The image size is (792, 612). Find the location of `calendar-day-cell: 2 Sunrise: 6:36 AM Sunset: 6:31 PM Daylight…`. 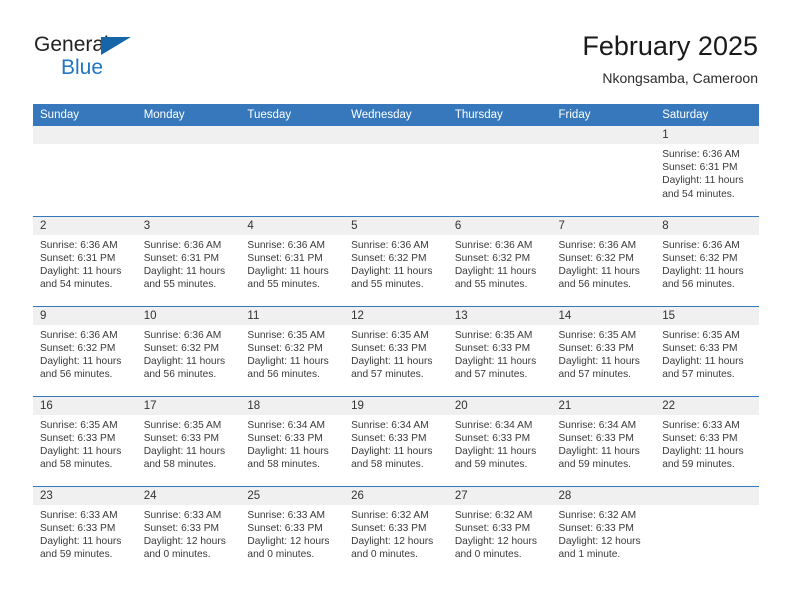

calendar-day-cell: 2 Sunrise: 6:36 AM Sunset: 6:31 PM Daylight… is located at coordinates (85, 260).